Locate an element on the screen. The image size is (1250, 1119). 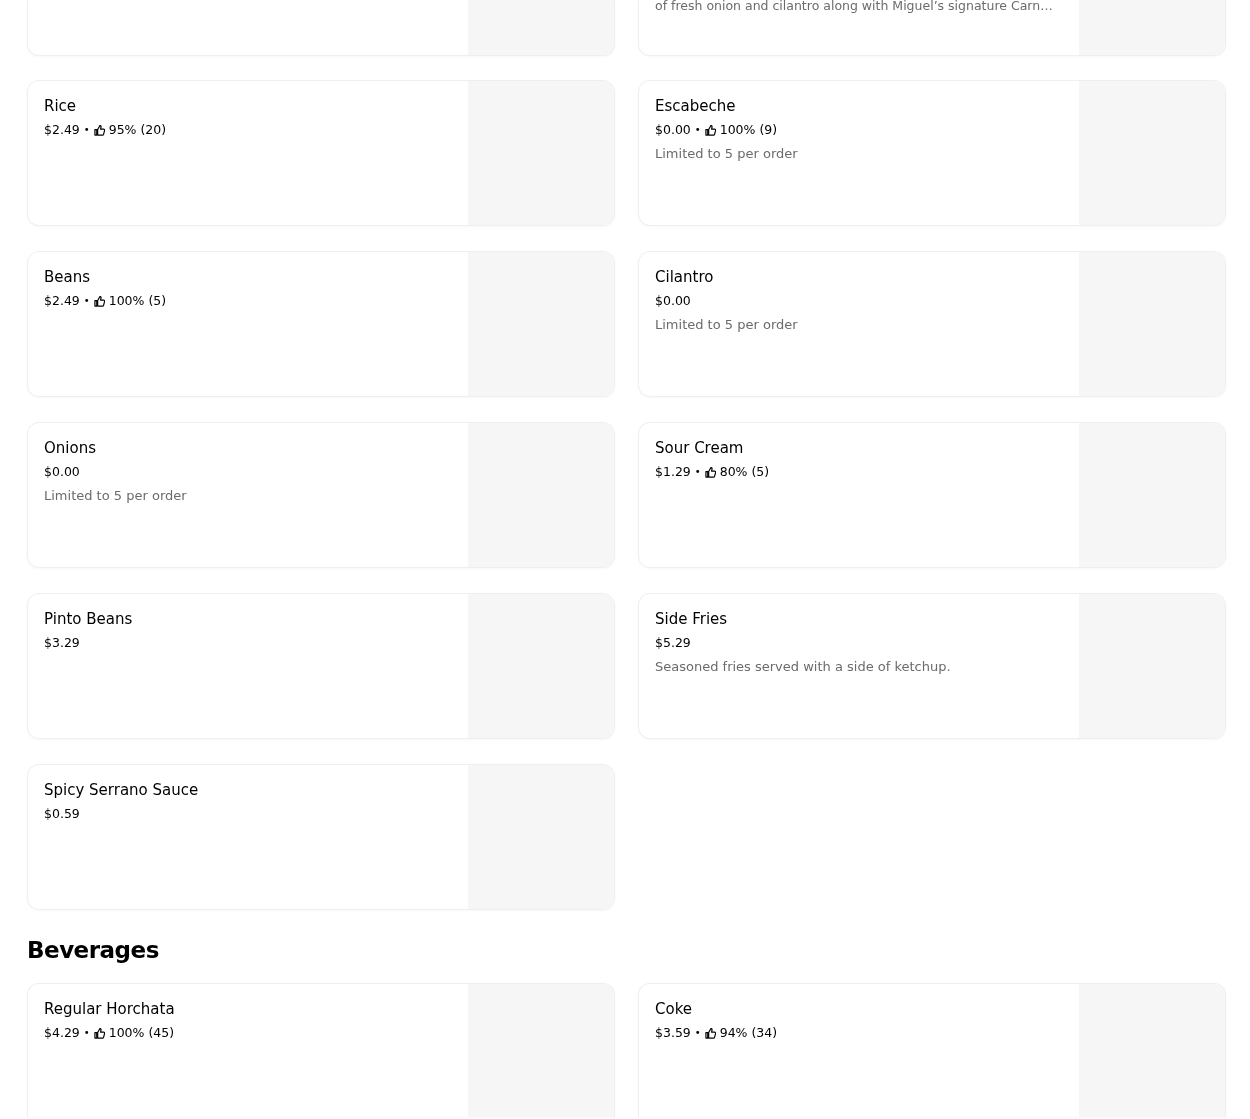
menu-item-card: Regular Horchata $4.29 • 100% (45) is located at coordinates (321, 1050).